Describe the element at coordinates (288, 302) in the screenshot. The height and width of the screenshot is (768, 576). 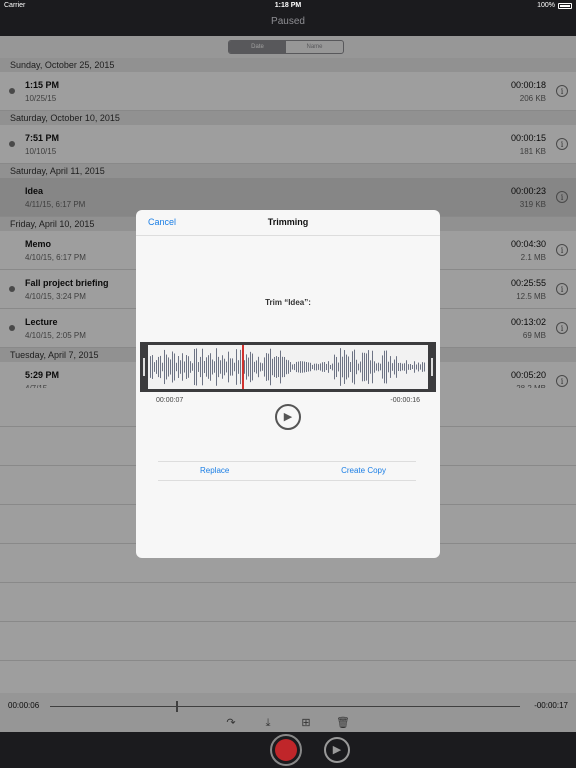
I see `trim-label: Trim “Idea”:` at that location.